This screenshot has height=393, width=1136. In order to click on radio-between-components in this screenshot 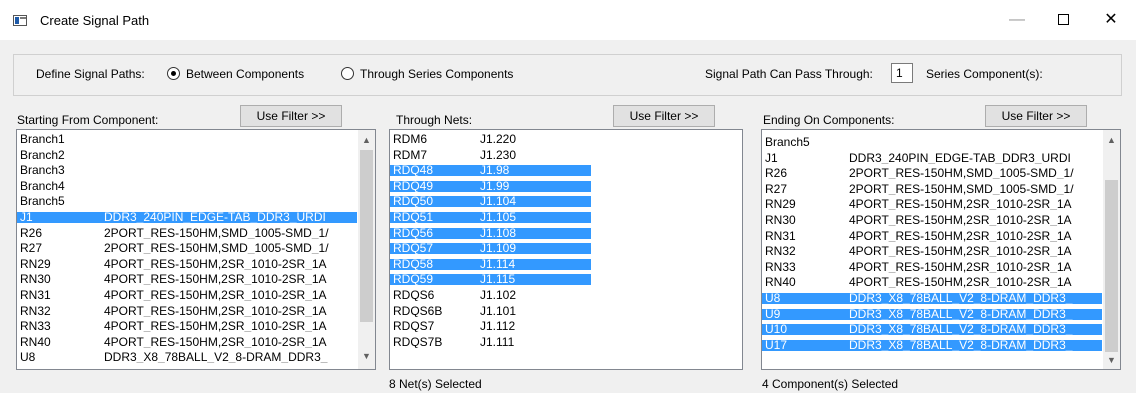, I will do `click(173, 73)`.